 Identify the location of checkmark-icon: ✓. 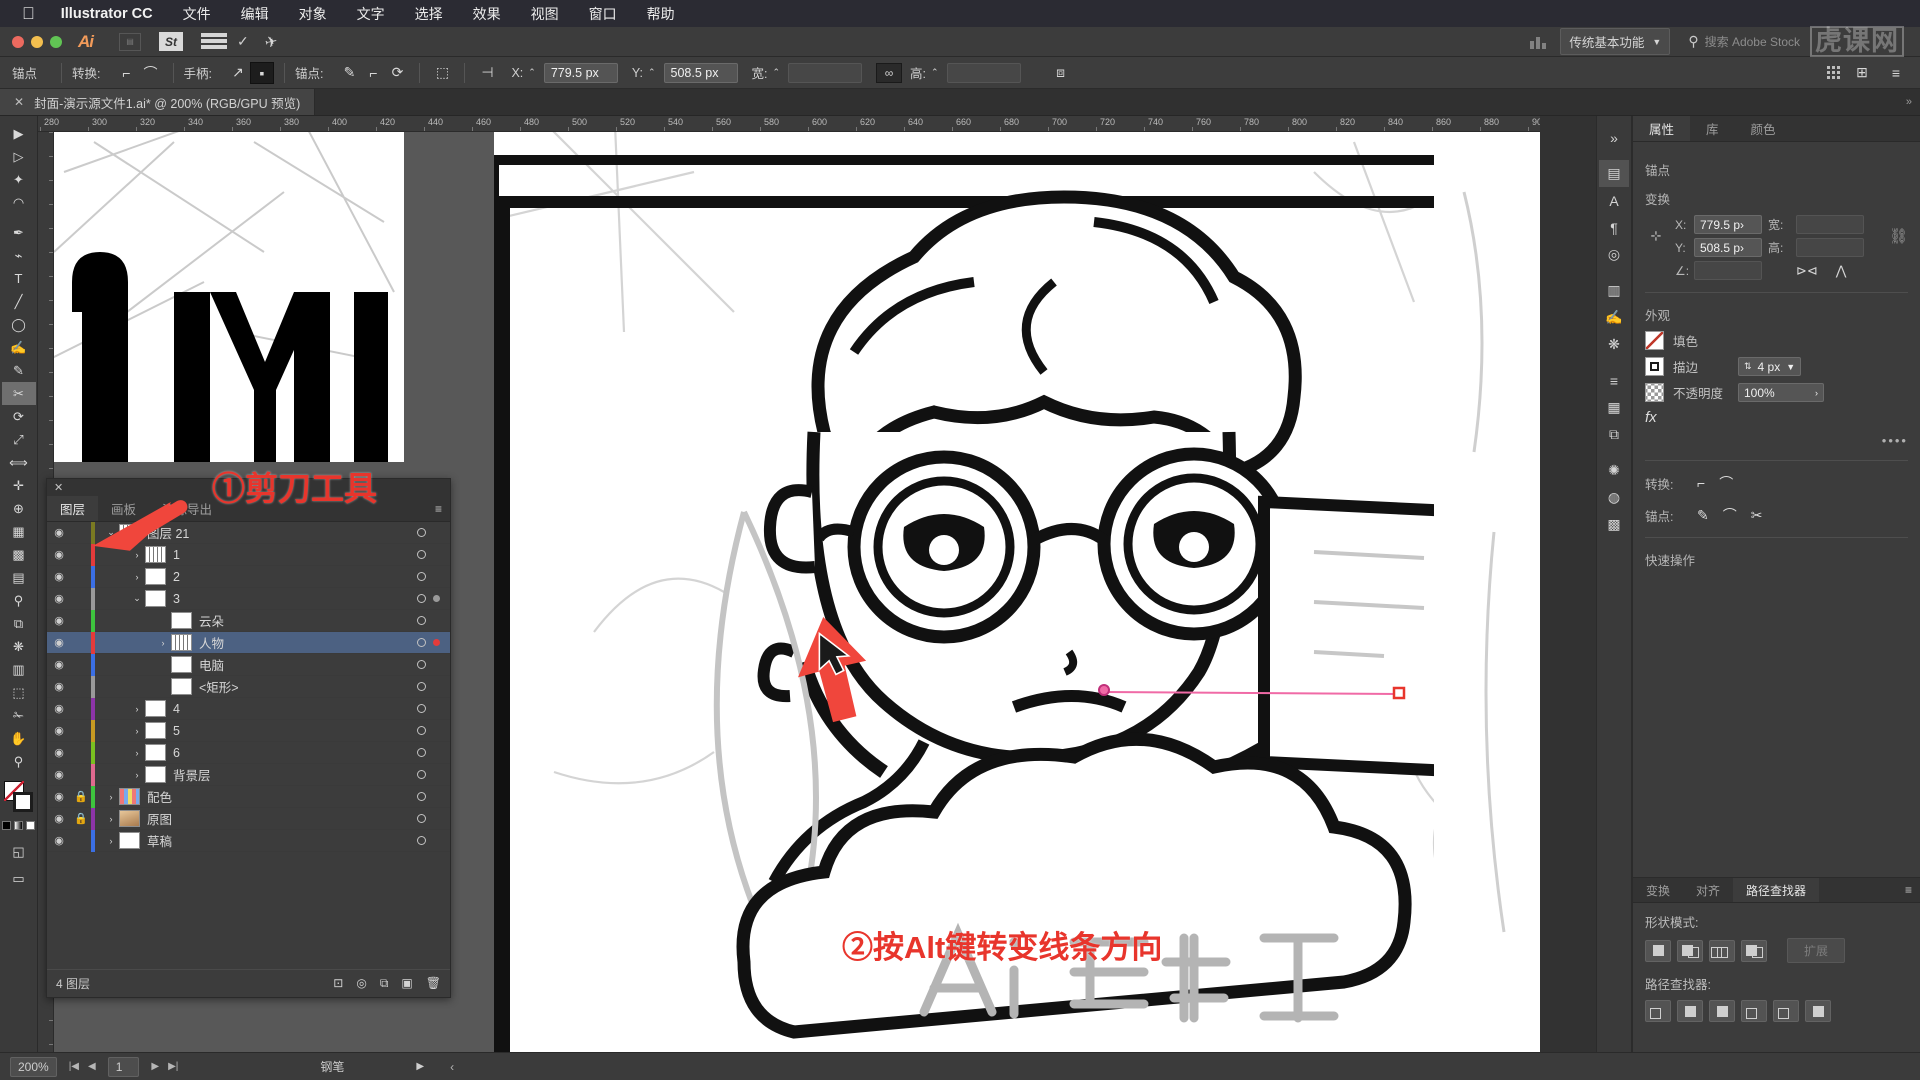
(243, 41).